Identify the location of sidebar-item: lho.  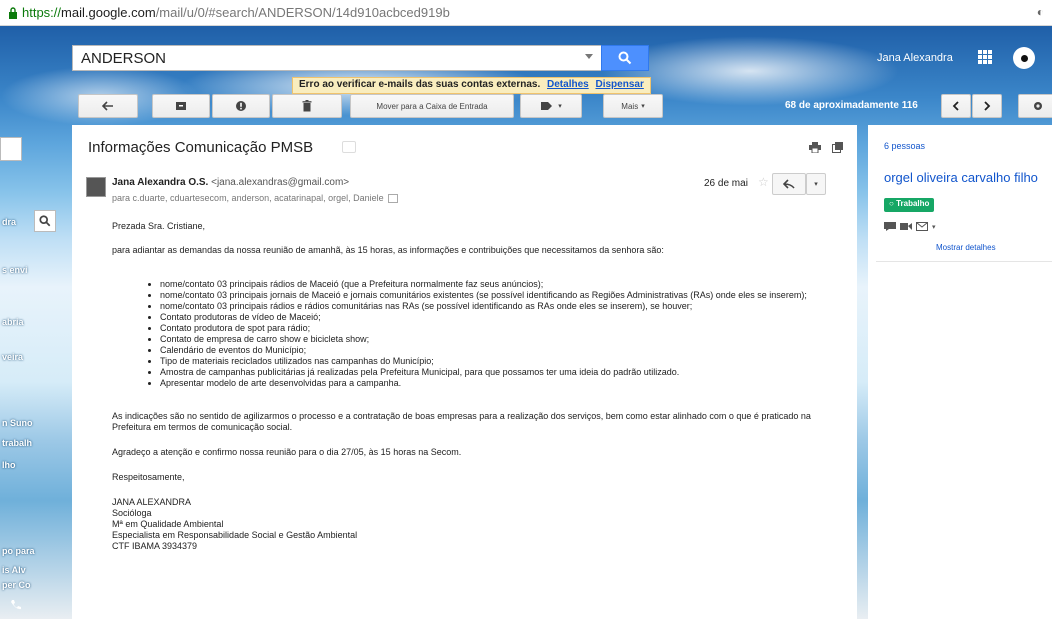
(9, 465).